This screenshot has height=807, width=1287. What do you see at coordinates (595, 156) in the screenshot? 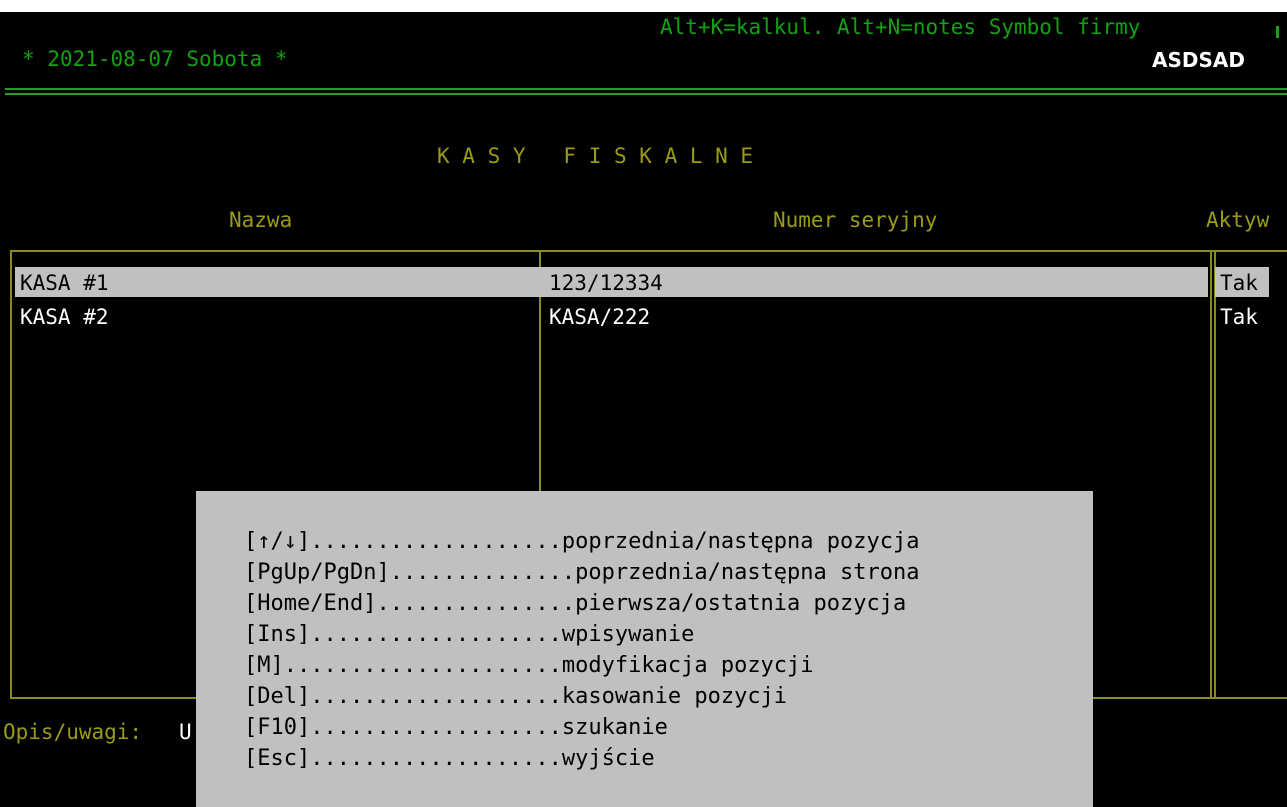
I see `page-title: K A S Y F I S K A L N E` at bounding box center [595, 156].